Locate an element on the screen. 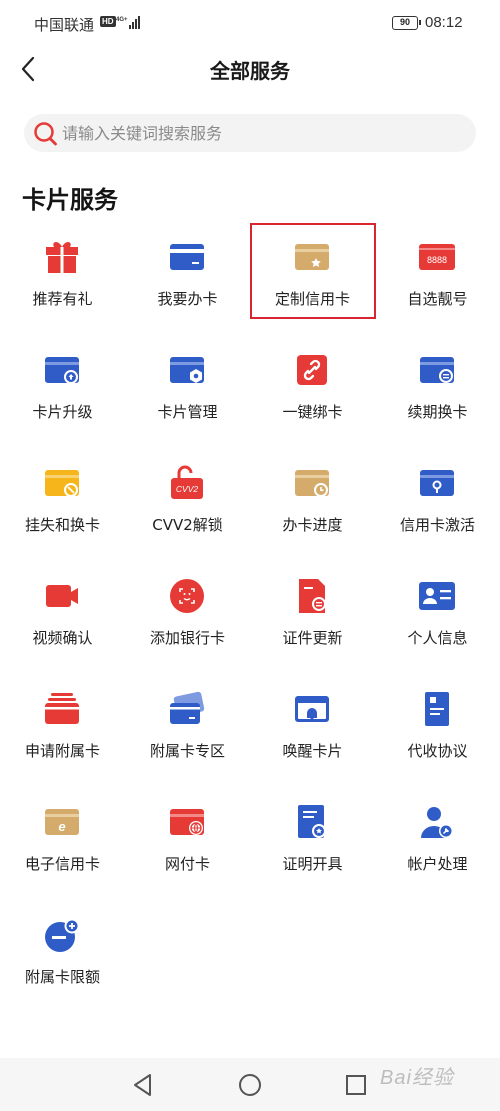 The height and width of the screenshot is (1111, 500). section-title: 卡片服务 is located at coordinates (70, 200).